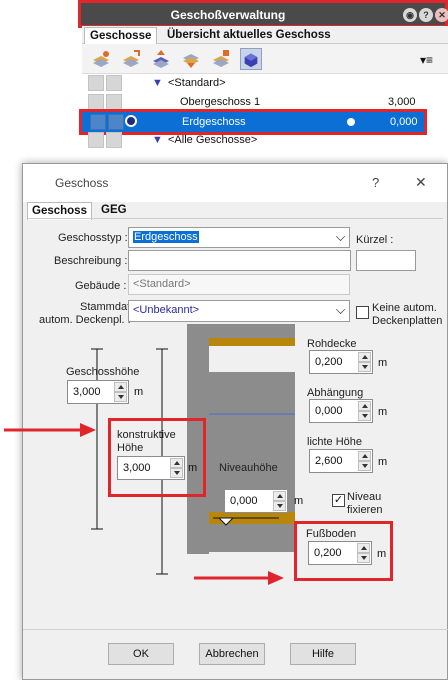  I want to click on geschosshoehe-label: Geschosshöhe, so click(103, 372).